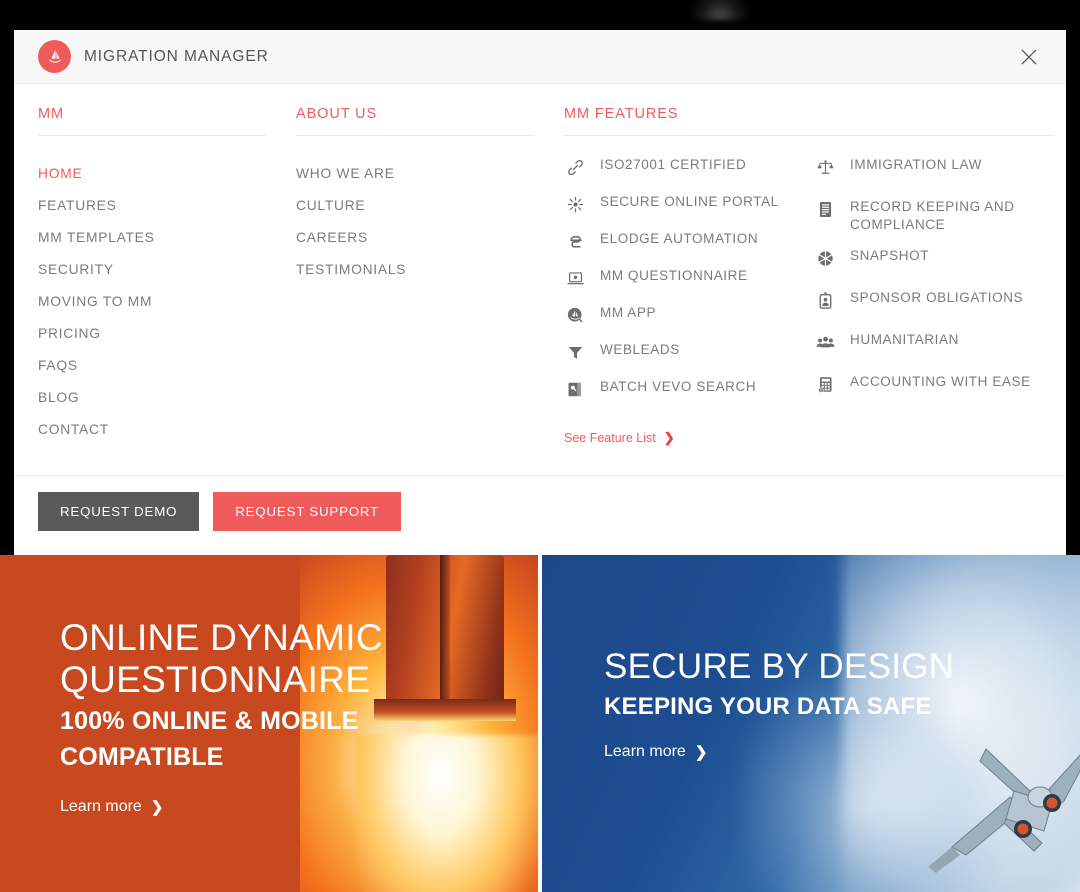 The height and width of the screenshot is (892, 1080). What do you see at coordinates (167, 238) in the screenshot?
I see `sidebar-item-mm-templates: MM TEMPLATES` at bounding box center [167, 238].